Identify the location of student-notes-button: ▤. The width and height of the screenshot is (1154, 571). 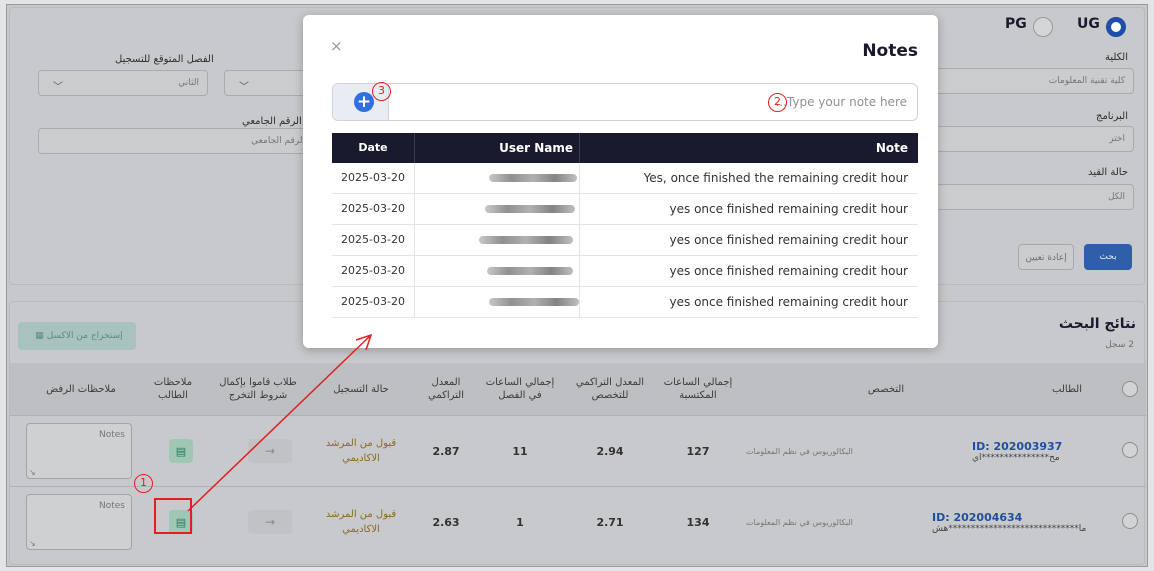
(181, 451).